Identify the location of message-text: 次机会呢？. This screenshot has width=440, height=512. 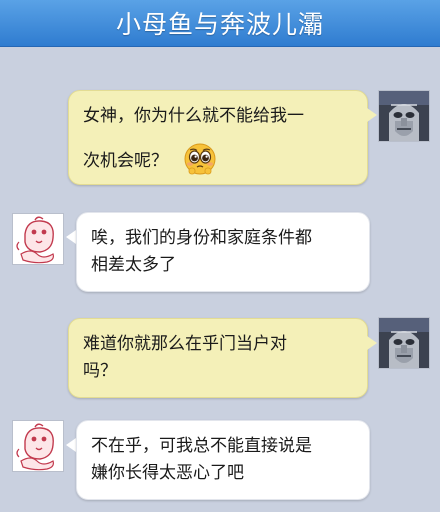
(125, 161).